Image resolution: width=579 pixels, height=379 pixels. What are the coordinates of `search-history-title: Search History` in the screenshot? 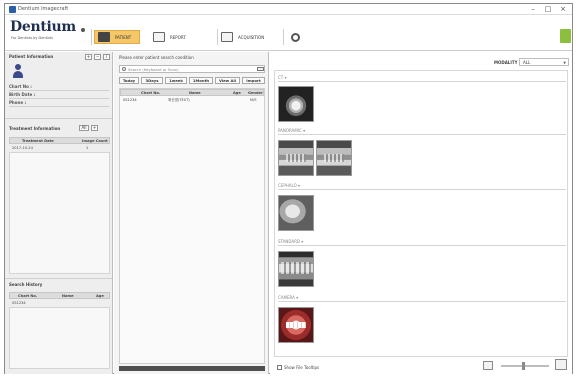 It's located at (26, 284).